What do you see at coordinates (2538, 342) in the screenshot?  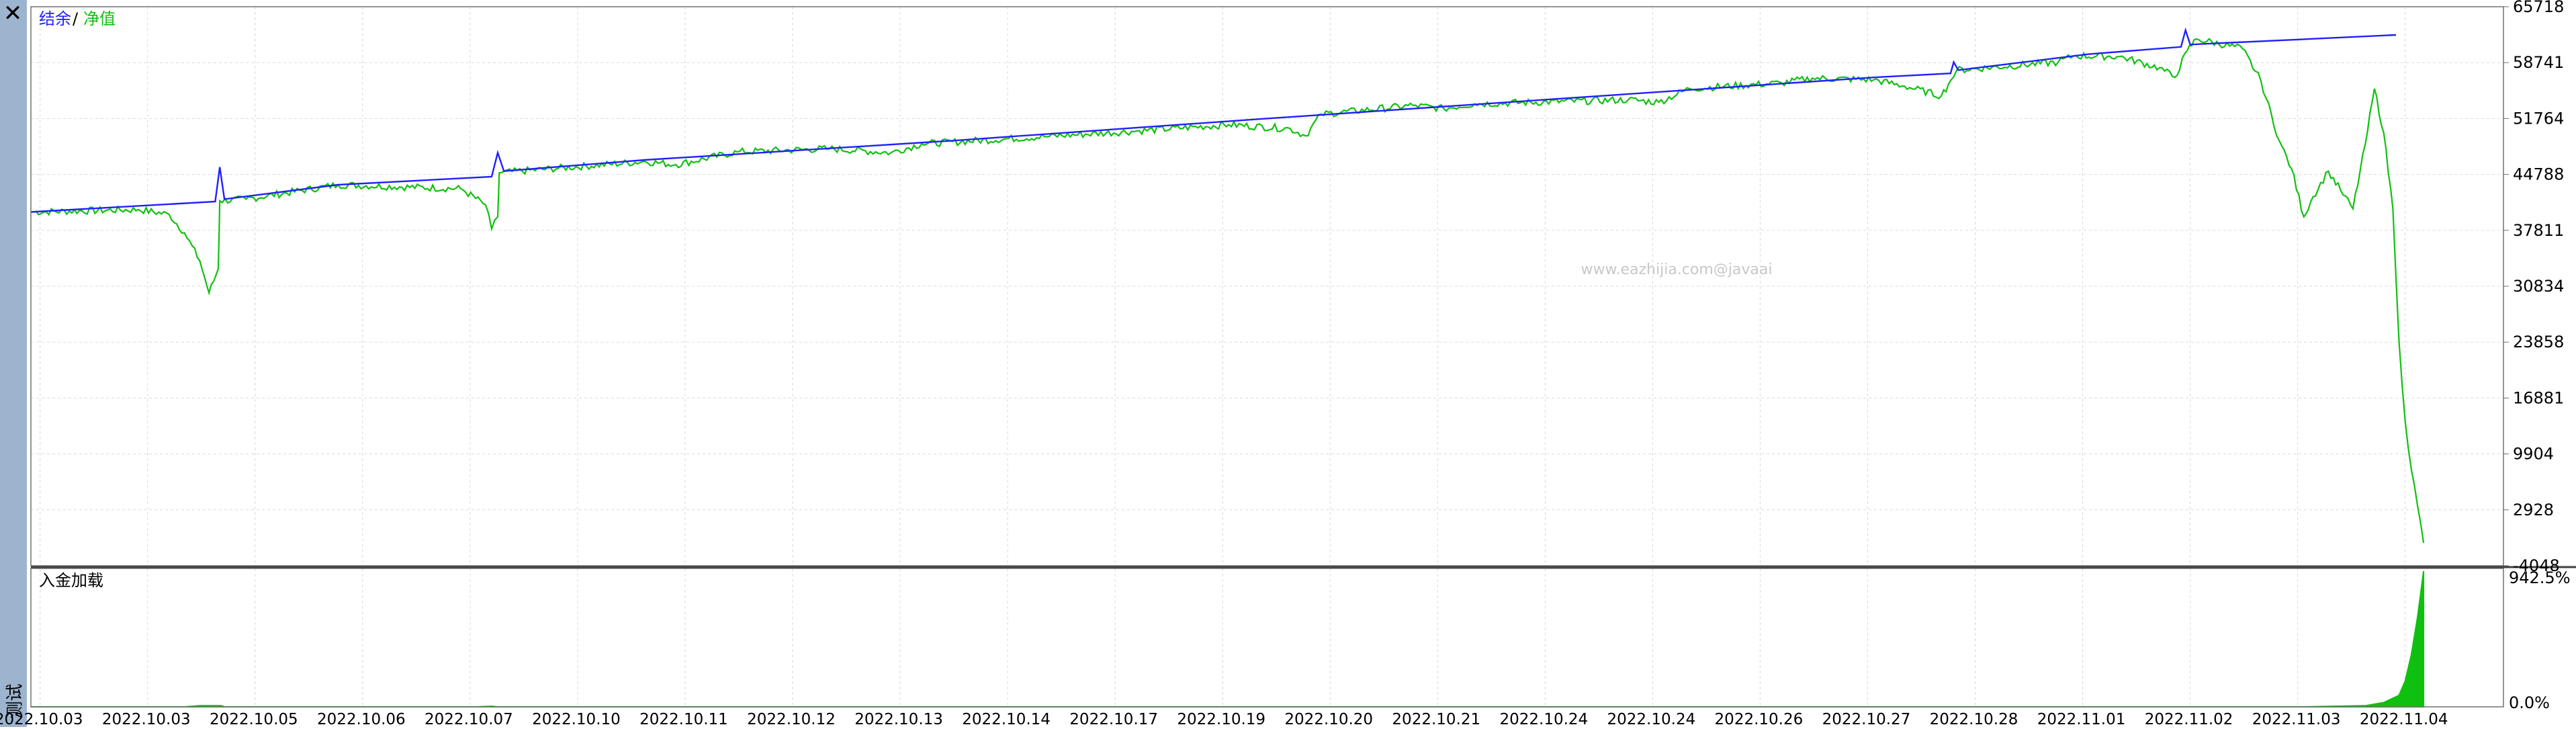 I see `y-tick-label: 23858` at bounding box center [2538, 342].